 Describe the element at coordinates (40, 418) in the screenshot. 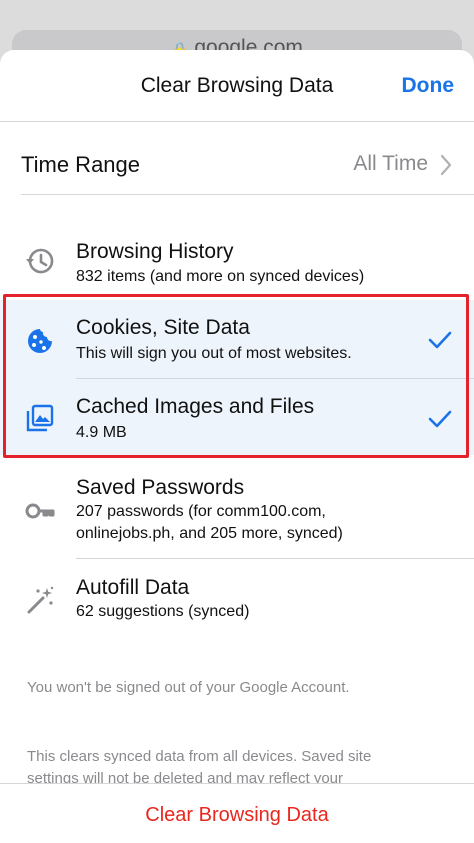

I see `image-icon` at that location.